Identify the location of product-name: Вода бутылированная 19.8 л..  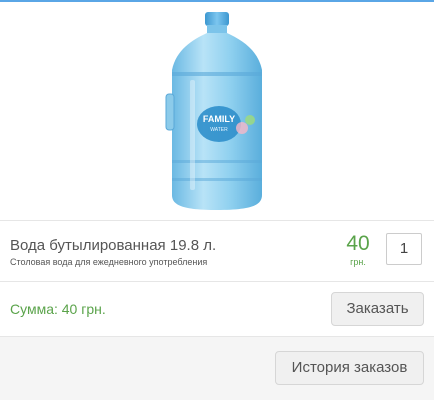
(113, 245).